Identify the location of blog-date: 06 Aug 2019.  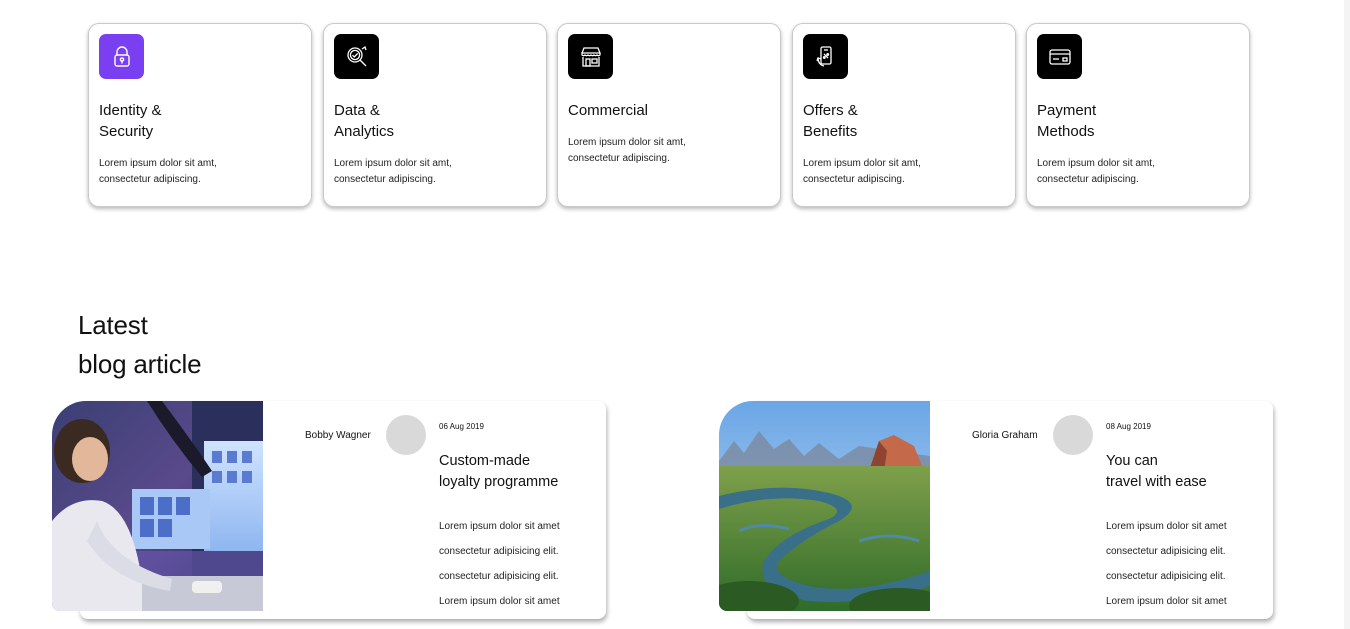
(461, 426).